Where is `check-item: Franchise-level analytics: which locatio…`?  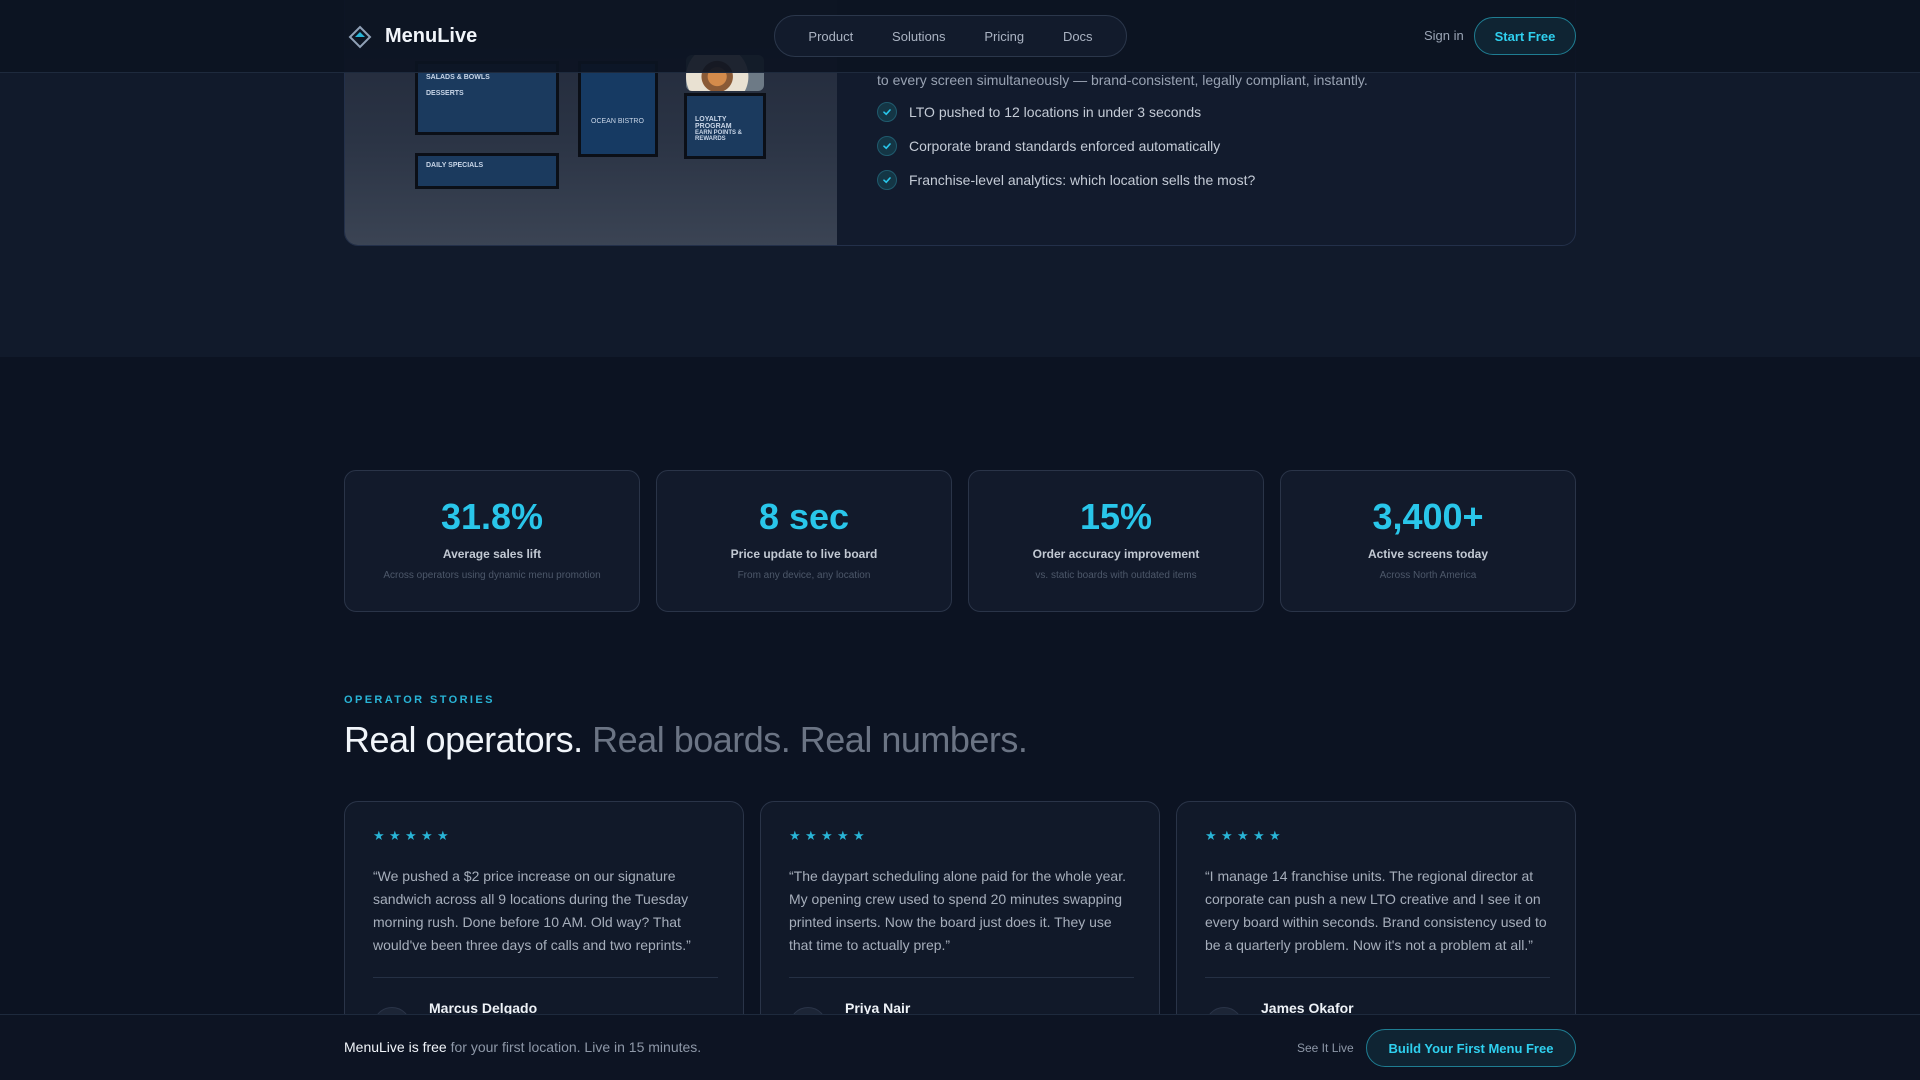 check-item: Franchise-level analytics: which locatio… is located at coordinates (1066, 180).